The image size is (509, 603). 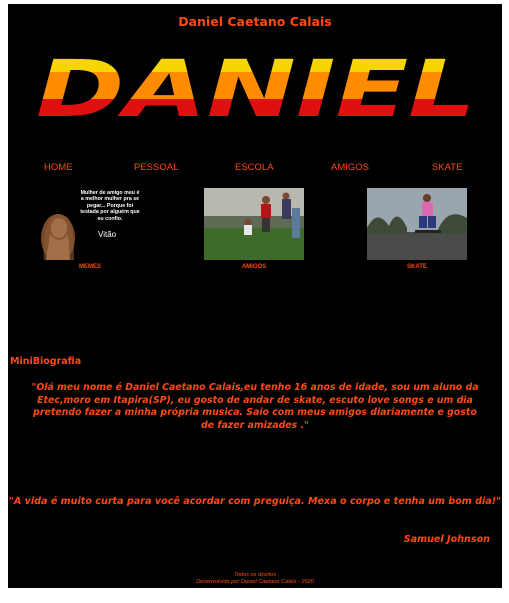 I want to click on skate-image, so click(x=417, y=224).